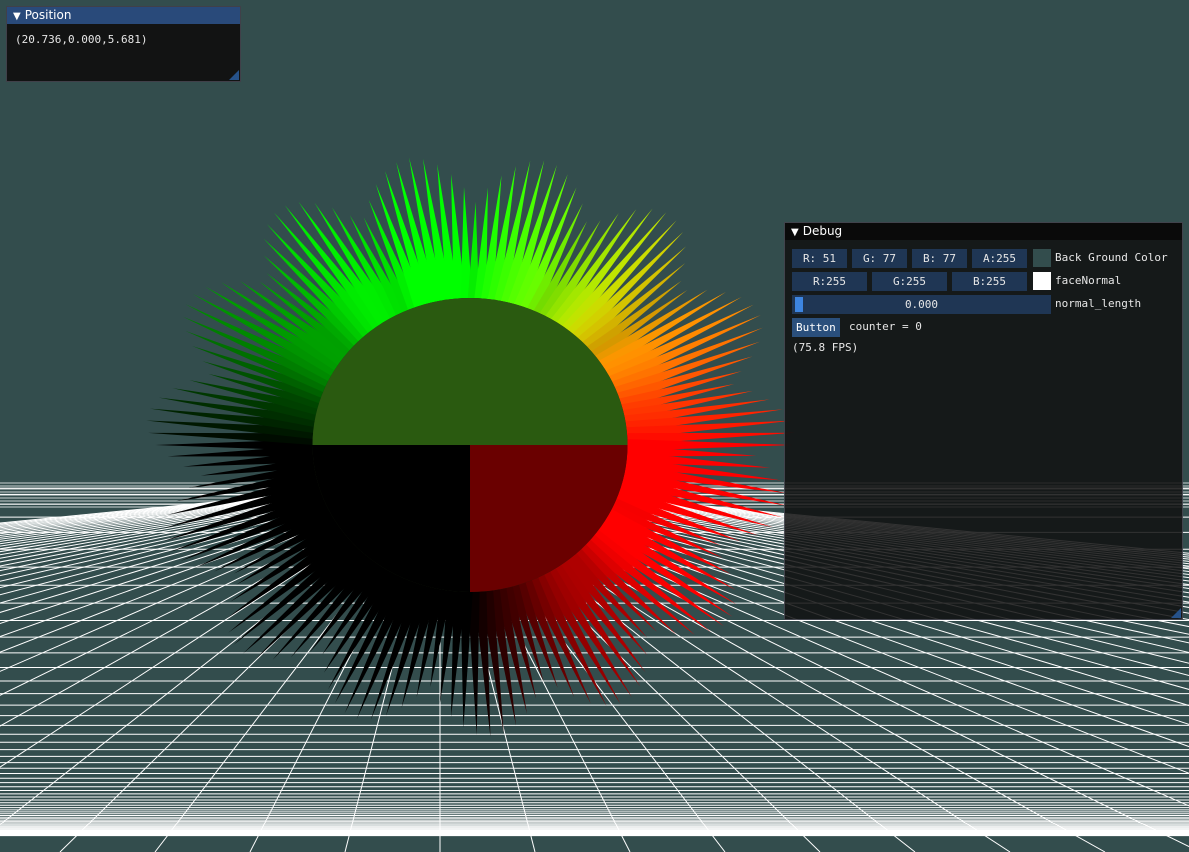 The height and width of the screenshot is (852, 1189). What do you see at coordinates (939, 258) in the screenshot?
I see `bg-color-b-drag: B: 77` at bounding box center [939, 258].